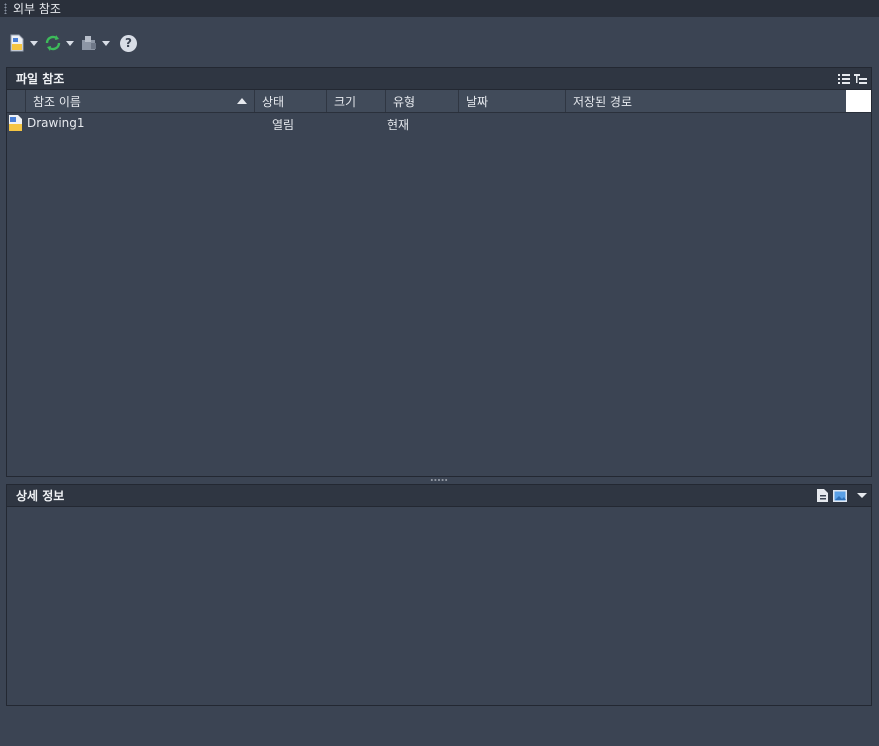 The height and width of the screenshot is (746, 879). What do you see at coordinates (34, 43) in the screenshot?
I see `attach-dropdown-arrow` at bounding box center [34, 43].